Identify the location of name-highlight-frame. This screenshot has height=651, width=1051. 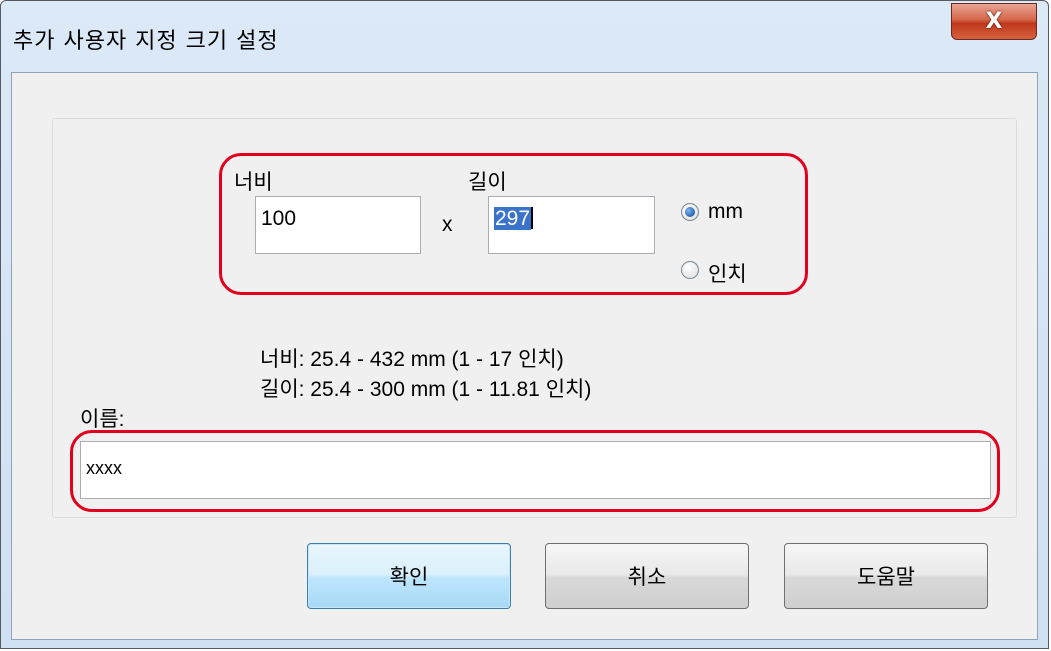
(535, 471).